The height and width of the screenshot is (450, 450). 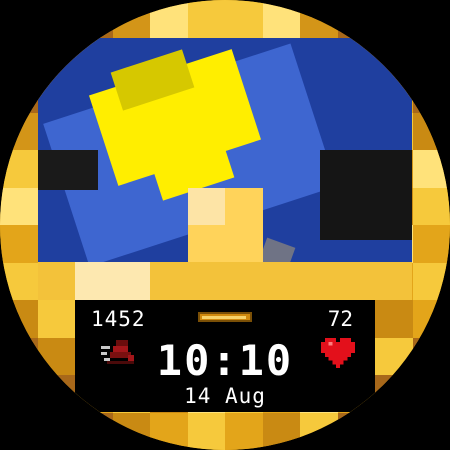 I want to click on battery-value: 72, so click(x=340, y=319).